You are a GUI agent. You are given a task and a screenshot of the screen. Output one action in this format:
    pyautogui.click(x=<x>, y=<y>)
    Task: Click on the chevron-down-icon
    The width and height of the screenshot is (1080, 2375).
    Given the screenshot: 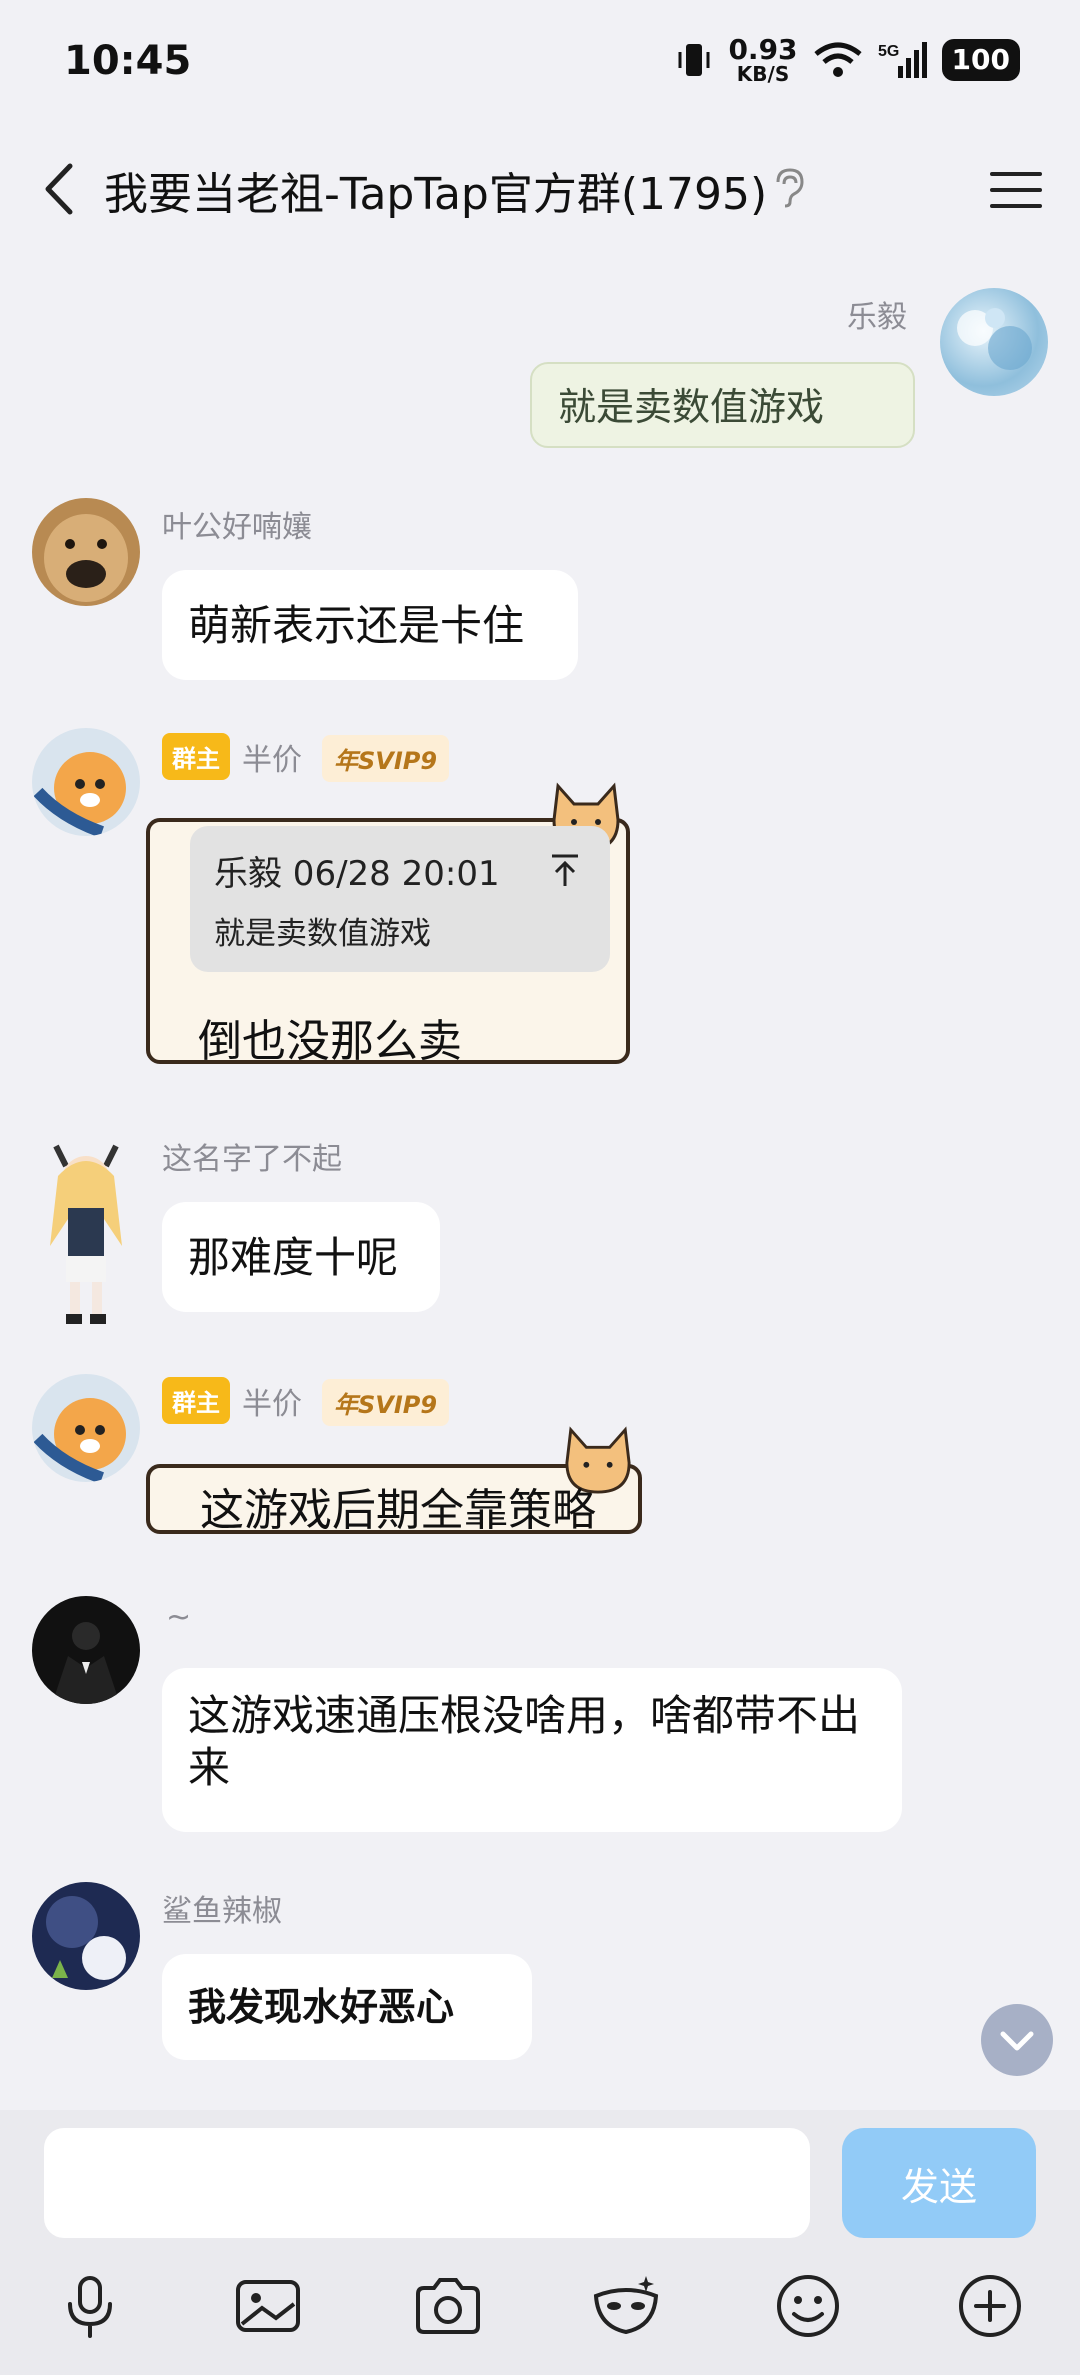 What is the action you would take?
    pyautogui.click(x=1017, y=2041)
    